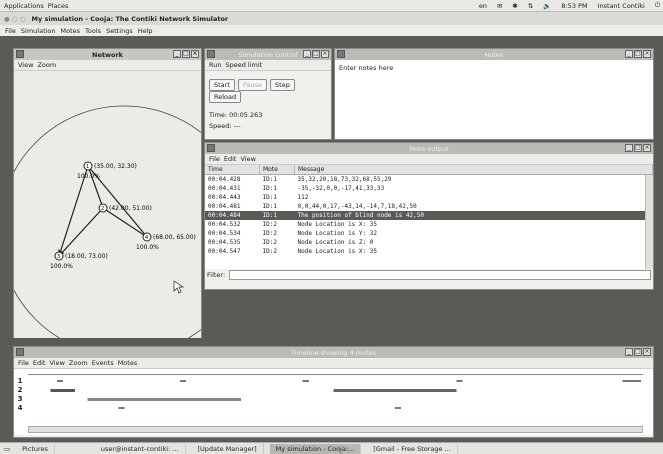 The width and height of the screenshot is (663, 454). Describe the element at coordinates (7, 449) in the screenshot. I see `show-desktop-icon: ▭` at that location.